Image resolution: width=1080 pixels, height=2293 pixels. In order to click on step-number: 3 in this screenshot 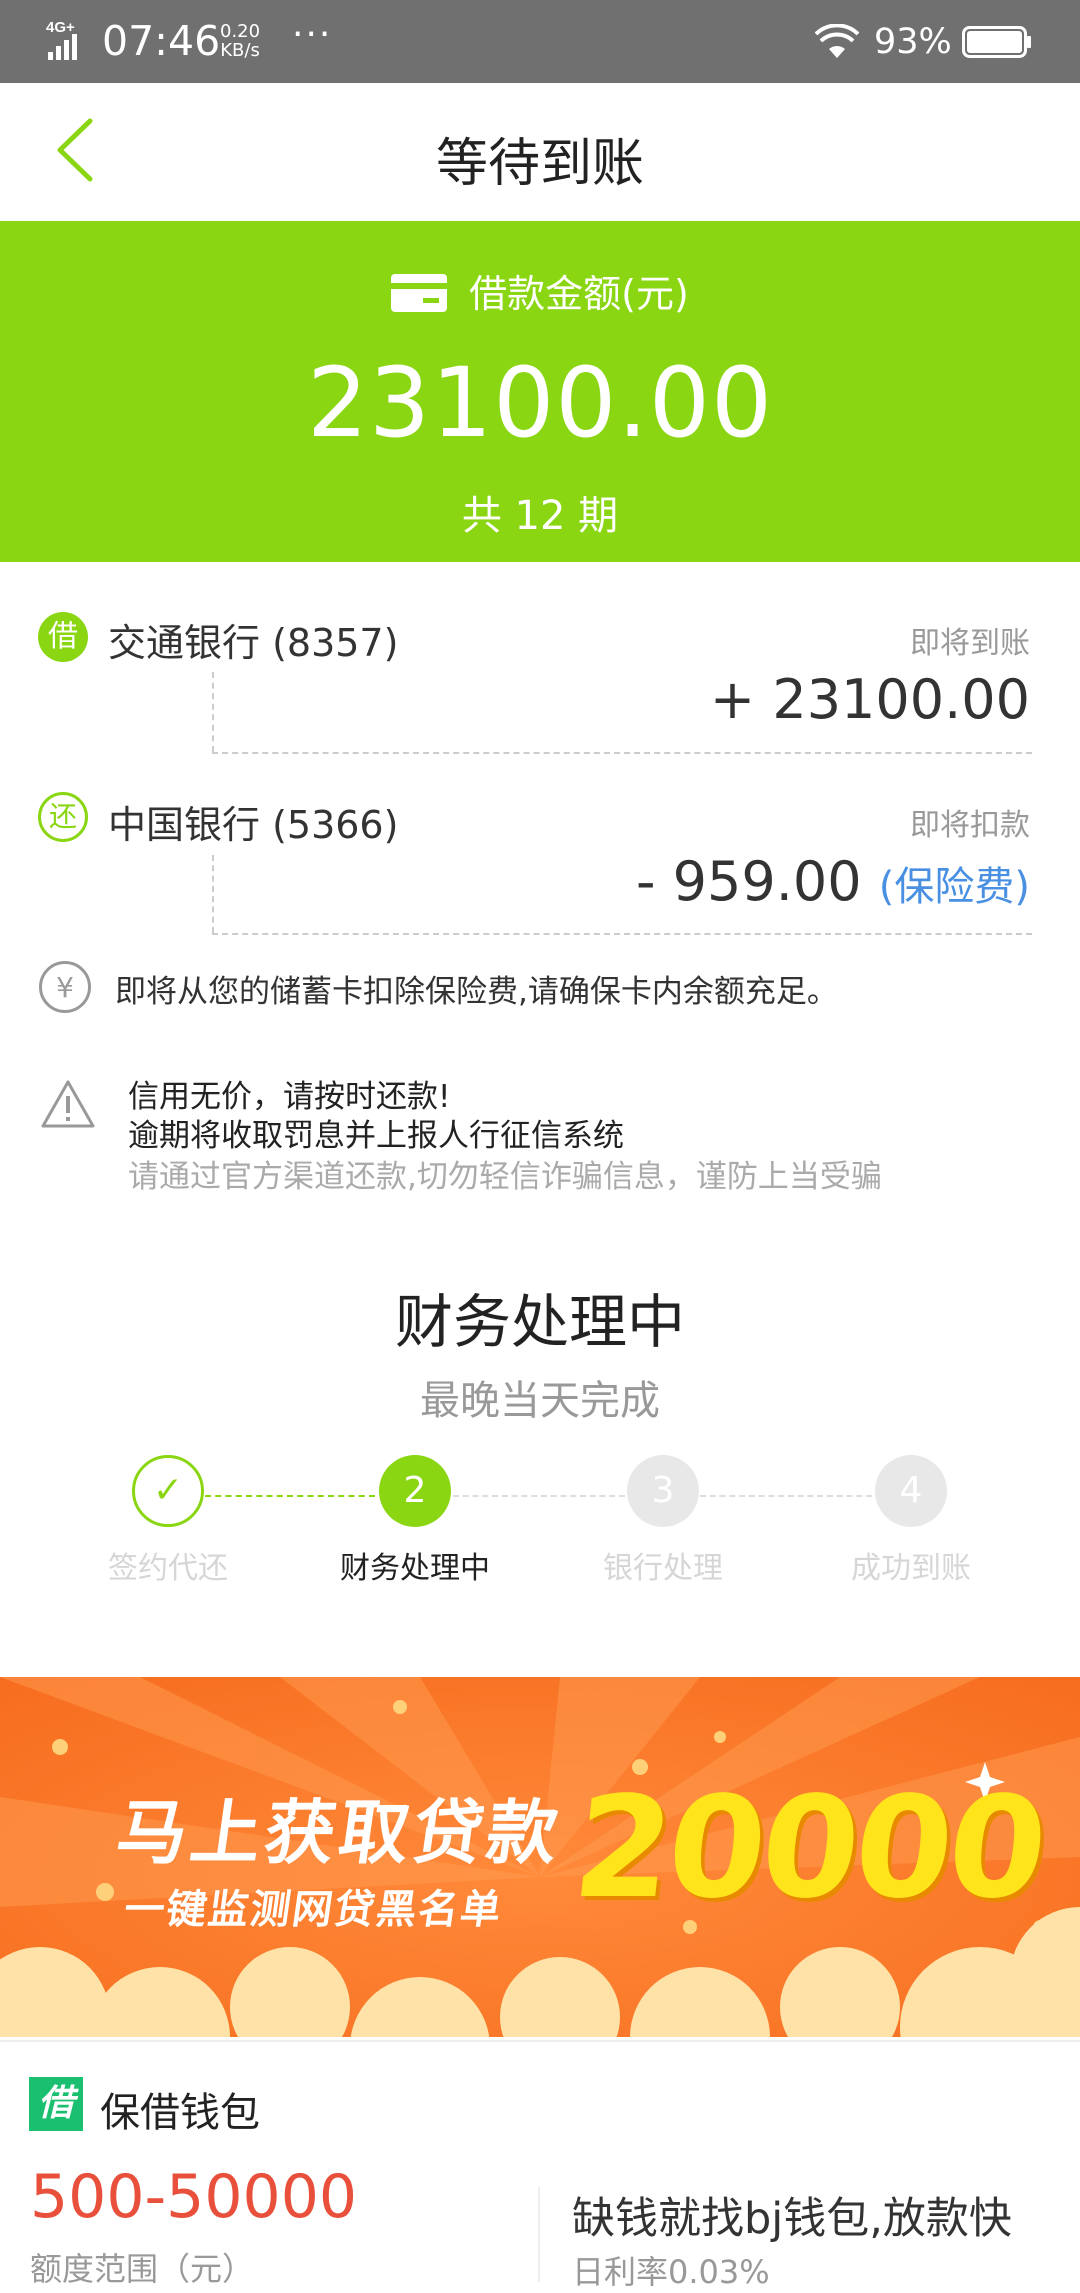, I will do `click(663, 1491)`.